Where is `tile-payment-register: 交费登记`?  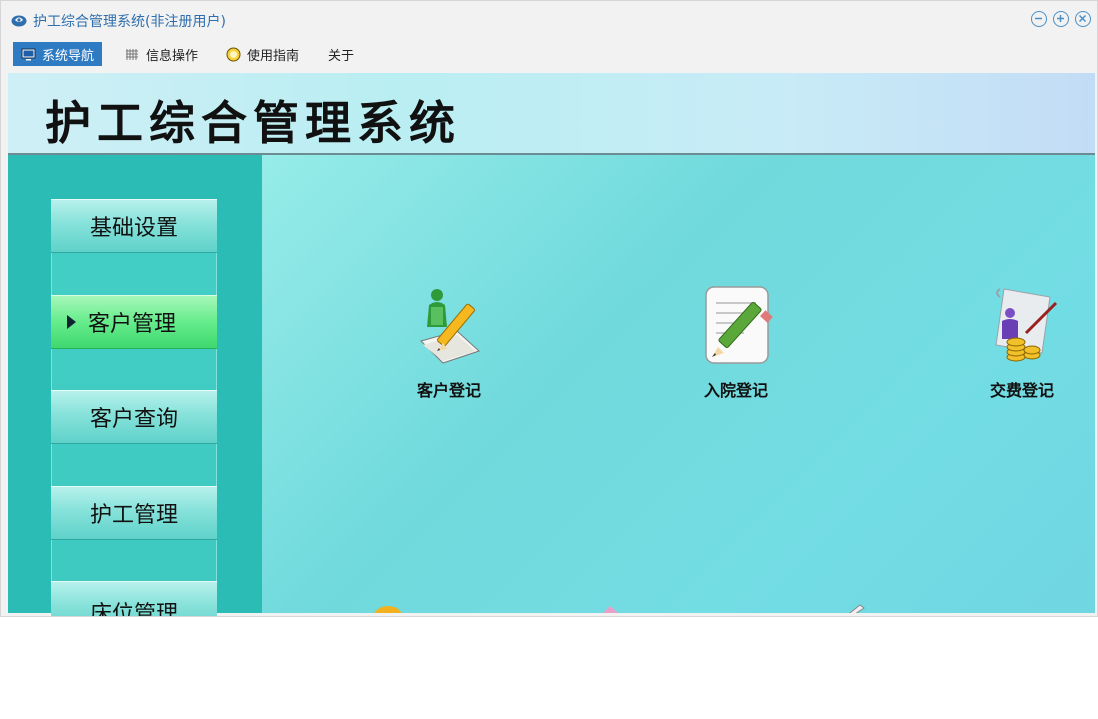 tile-payment-register: 交费登记 is located at coordinates (1022, 342).